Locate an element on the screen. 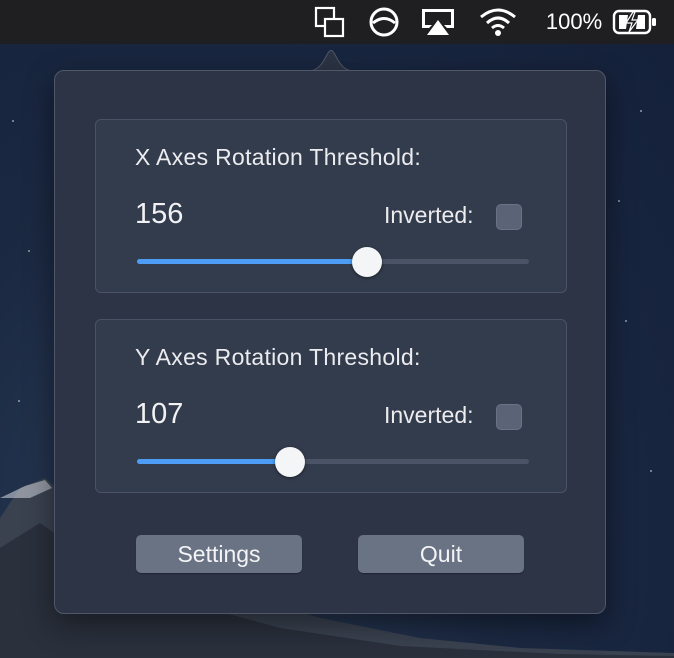 The height and width of the screenshot is (658, 674). x-axis-slider is located at coordinates (333, 262).